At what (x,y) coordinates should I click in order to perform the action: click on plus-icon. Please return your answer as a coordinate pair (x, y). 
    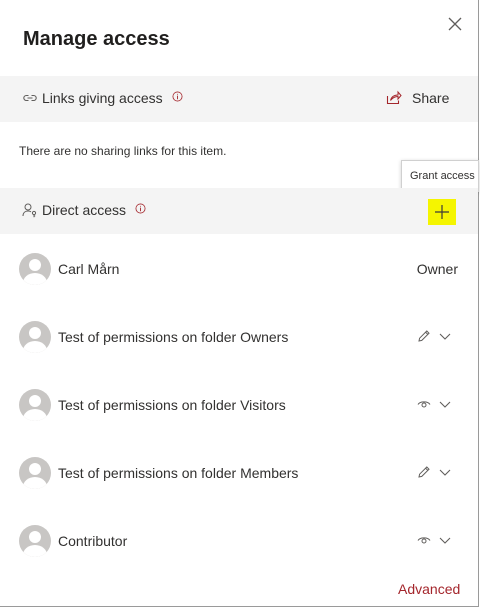
    Looking at the image, I should click on (442, 212).